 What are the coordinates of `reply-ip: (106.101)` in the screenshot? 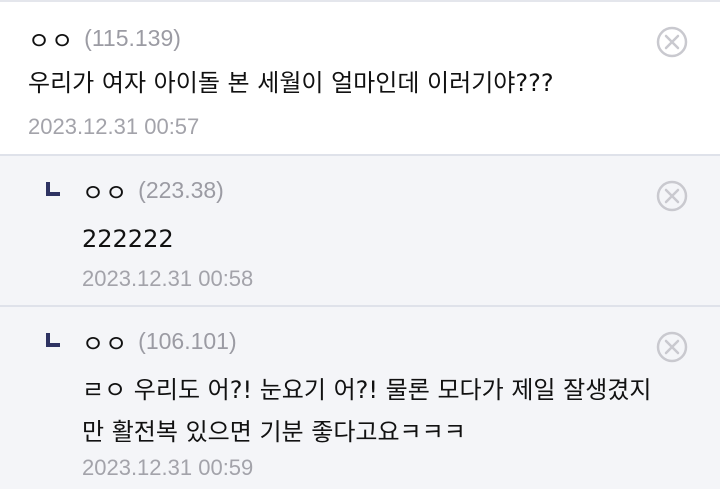 It's located at (187, 340).